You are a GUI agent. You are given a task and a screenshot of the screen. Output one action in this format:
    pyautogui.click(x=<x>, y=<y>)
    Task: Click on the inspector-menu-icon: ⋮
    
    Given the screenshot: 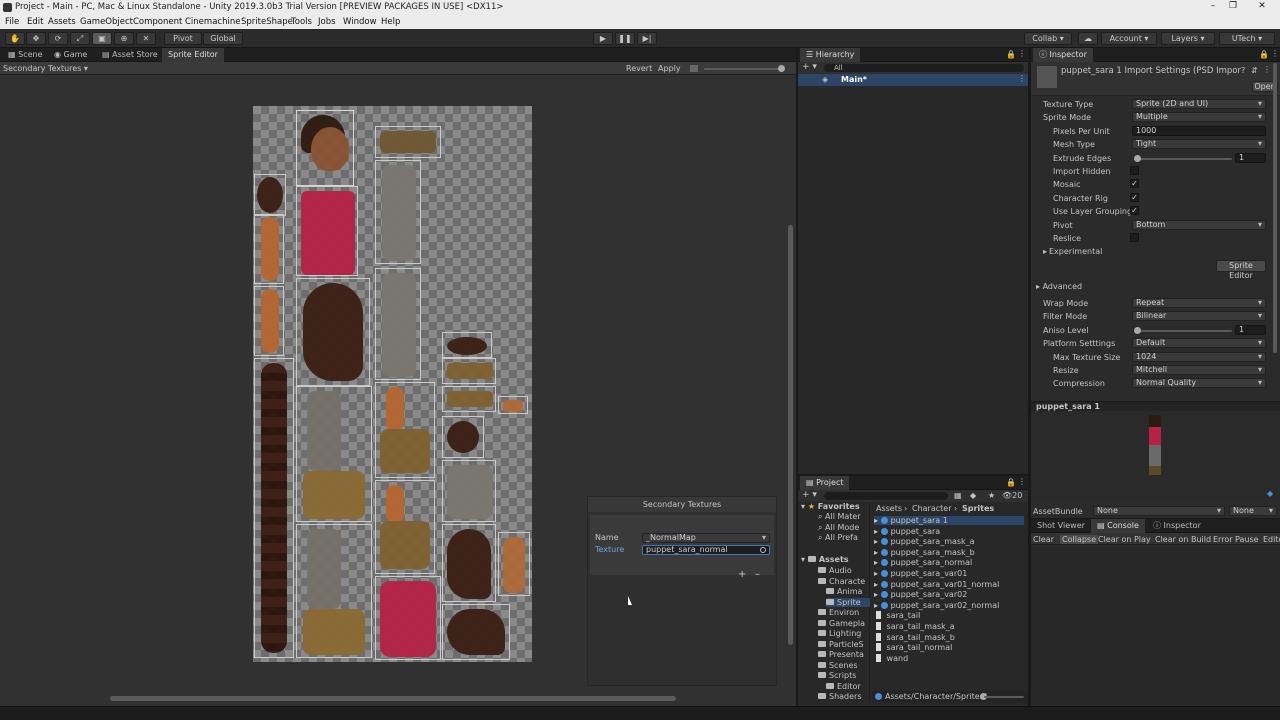 What is the action you would take?
    pyautogui.click(x=1275, y=53)
    